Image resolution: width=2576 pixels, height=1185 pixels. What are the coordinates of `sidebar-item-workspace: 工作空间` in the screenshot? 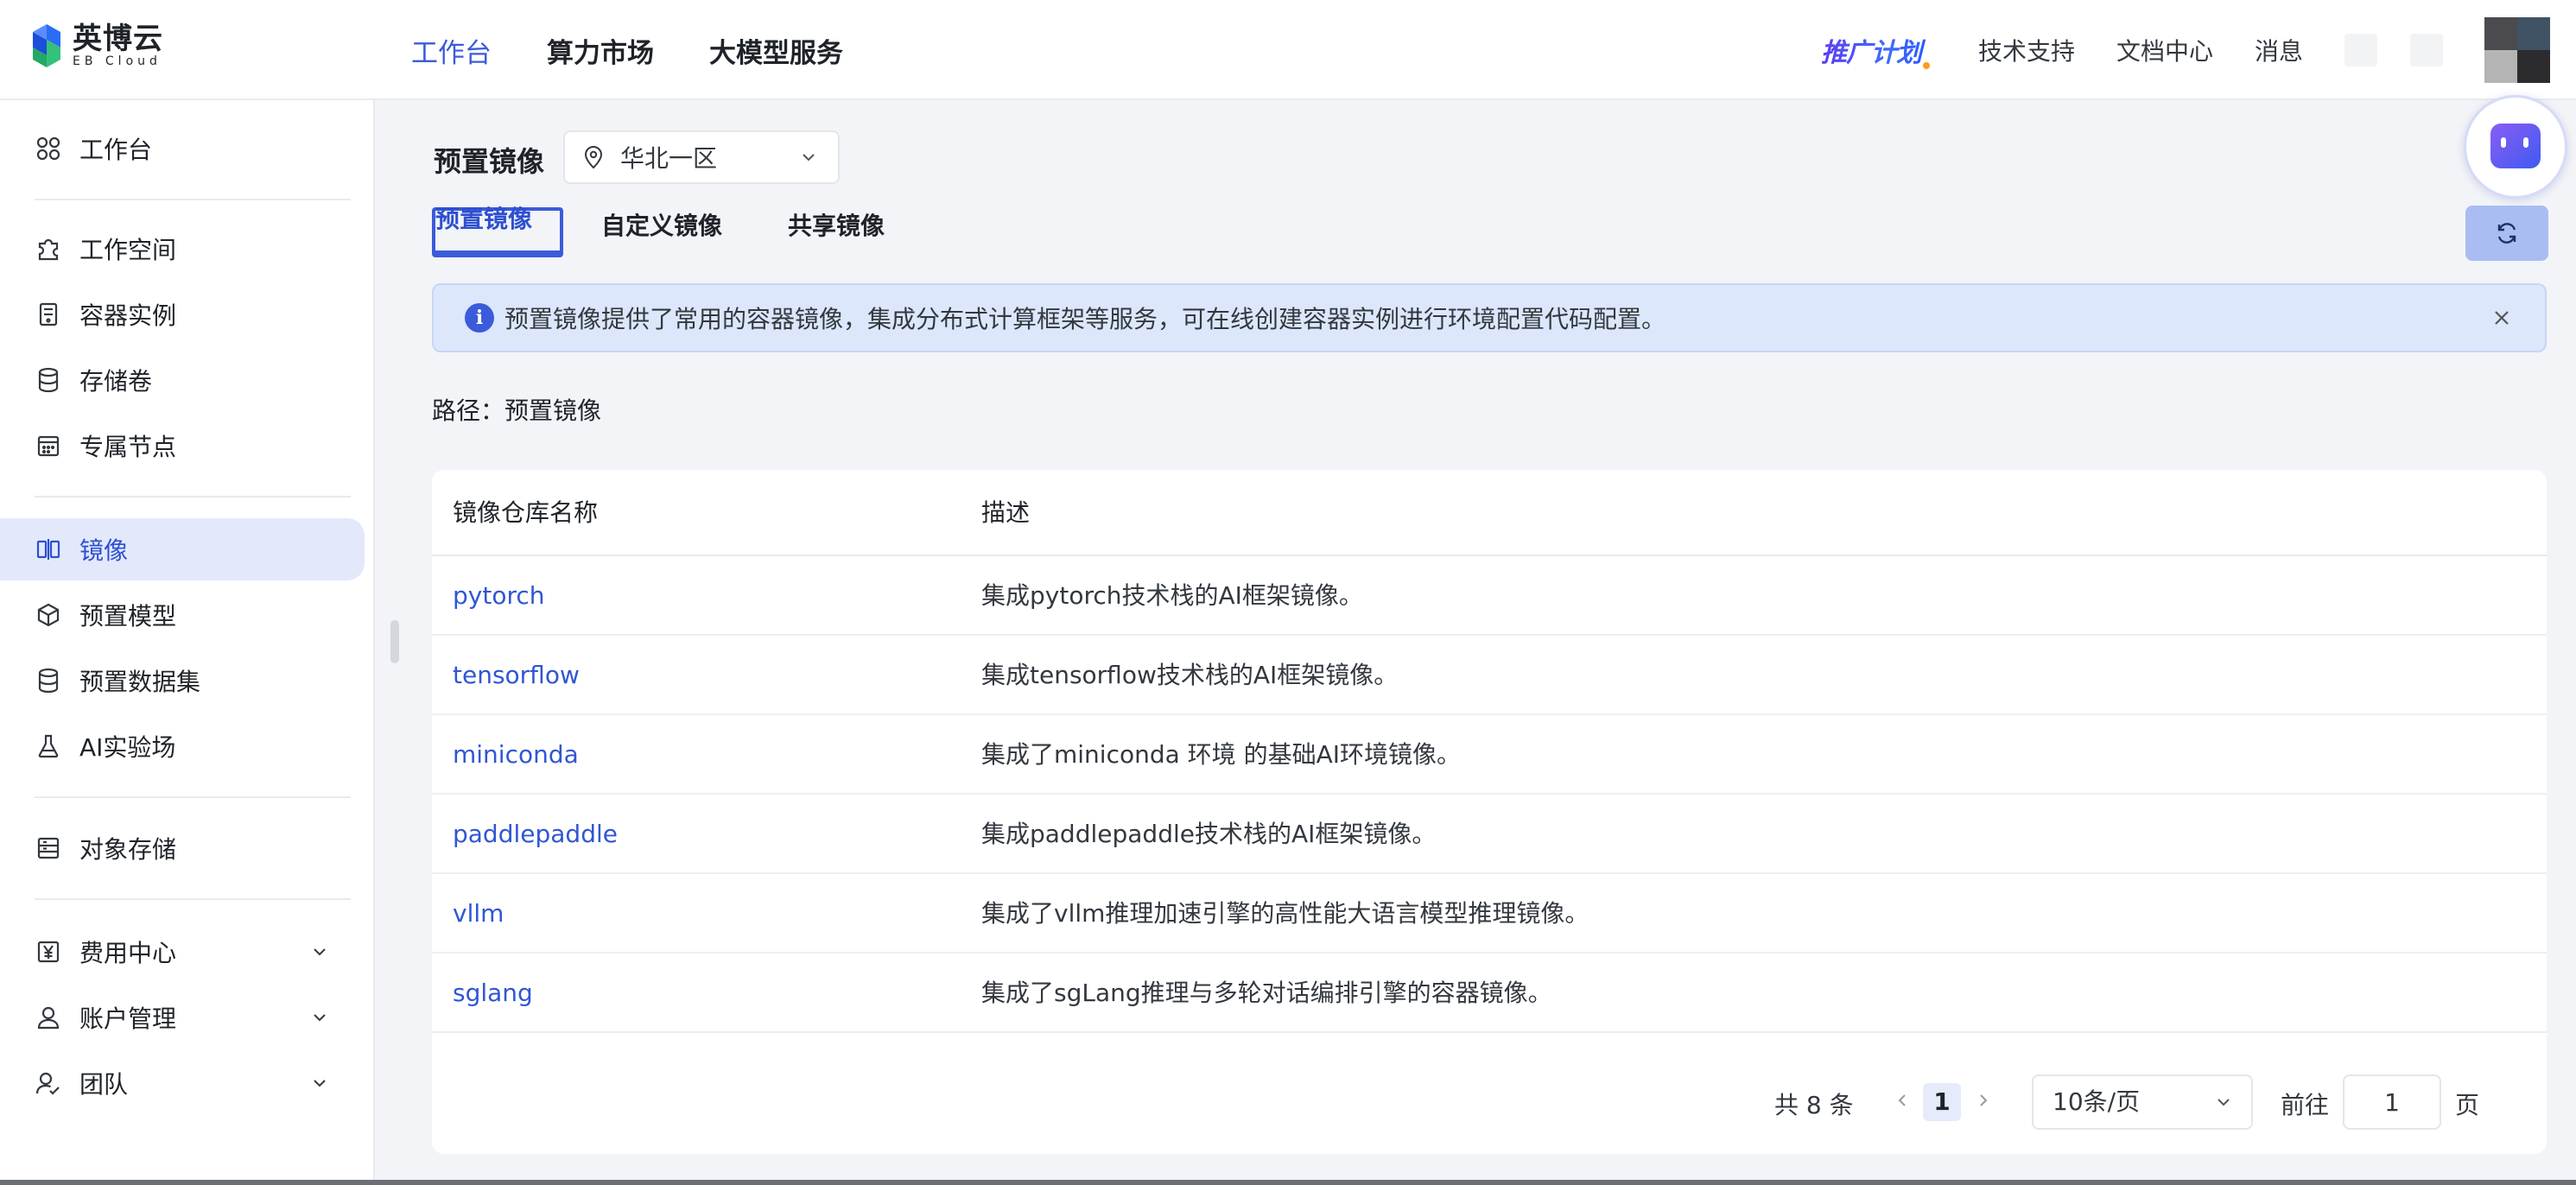 It's located at (182, 249).